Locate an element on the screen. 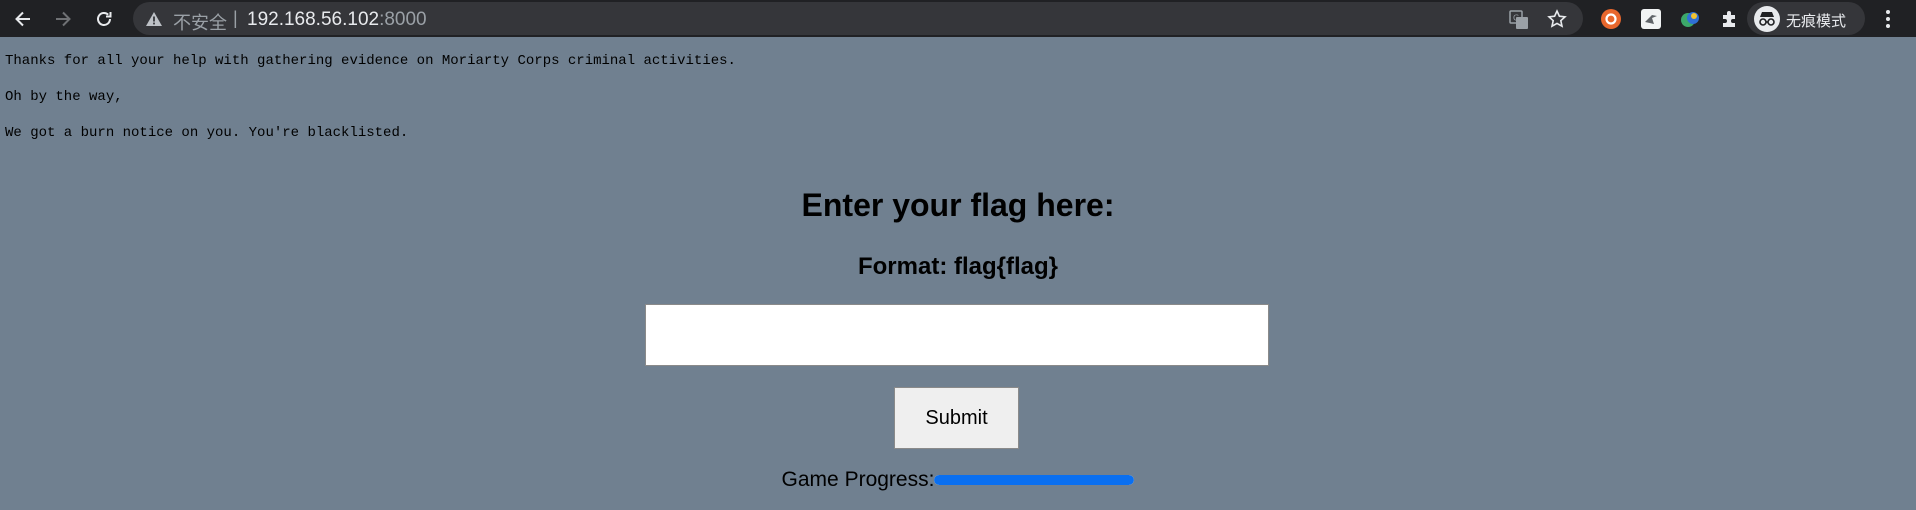 The image size is (1916, 510). browser-toolbar: 不安全 | 192.168.56.102:8000 G 无痕模式 is located at coordinates (958, 18).